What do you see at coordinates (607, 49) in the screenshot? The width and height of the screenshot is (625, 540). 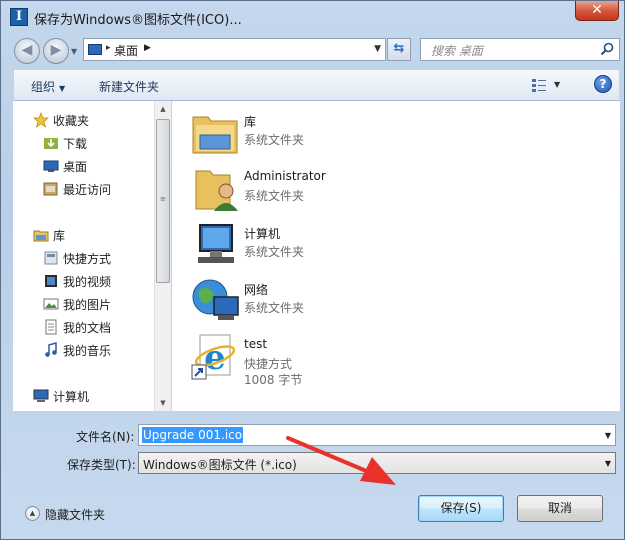 I see `search-icon` at bounding box center [607, 49].